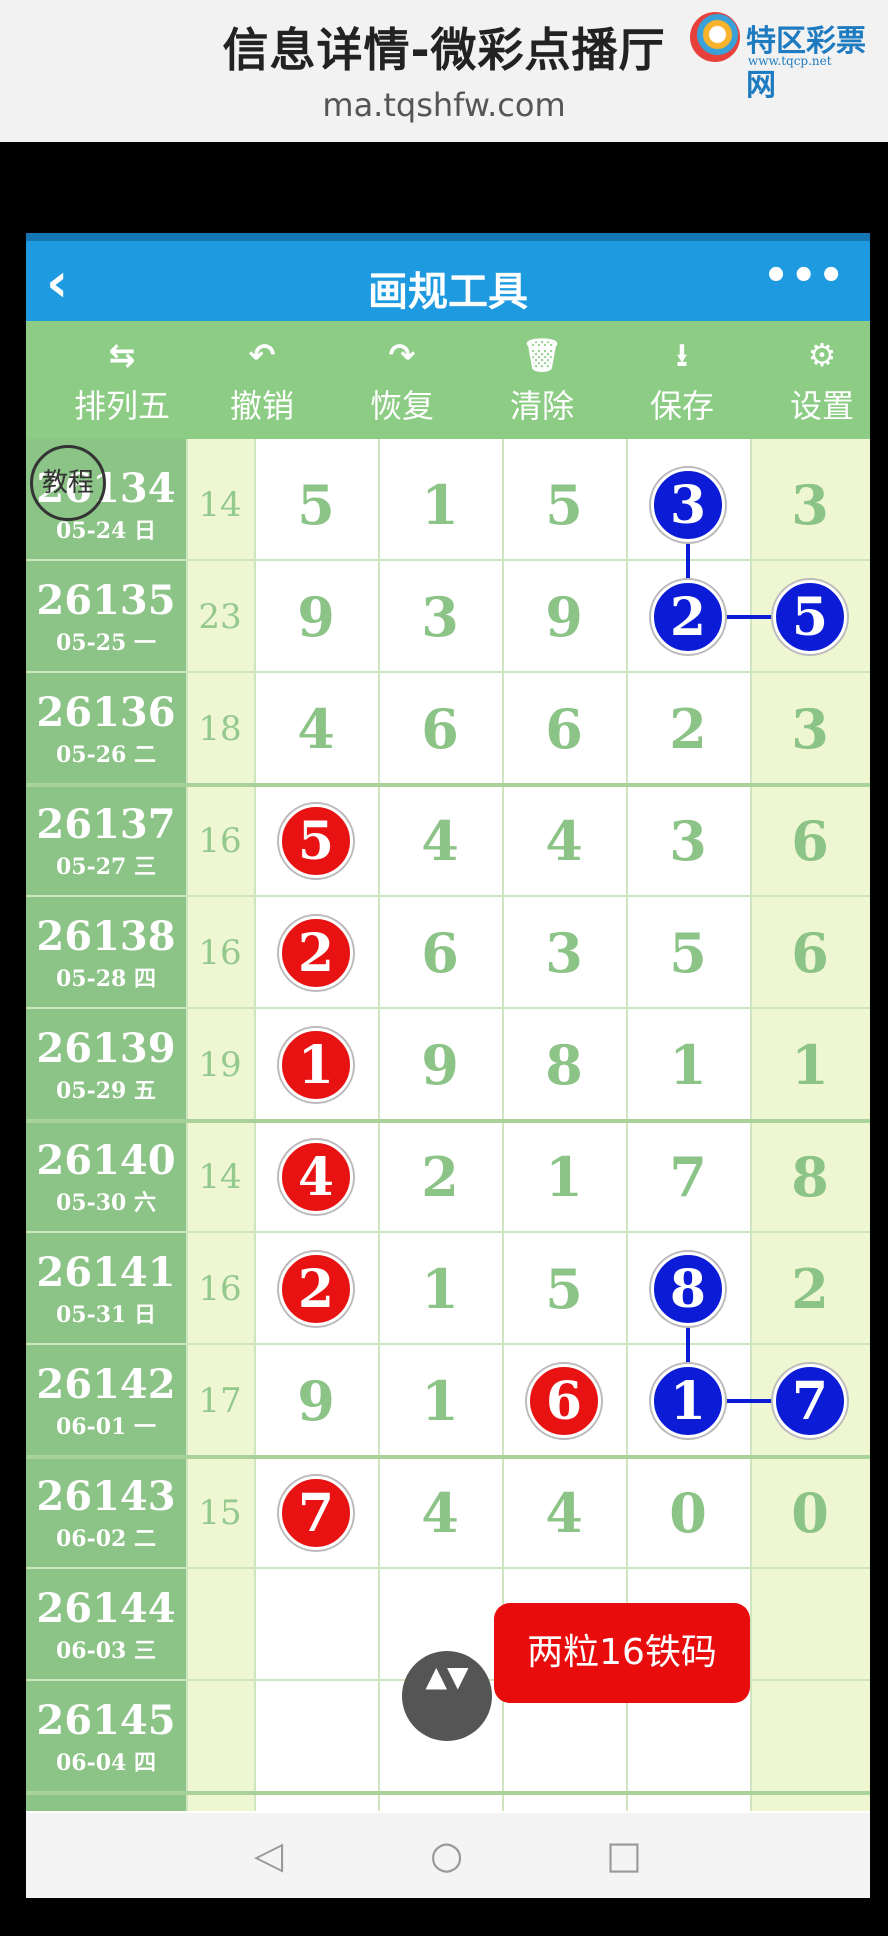  Describe the element at coordinates (688, 1289) in the screenshot. I see `marked-ball-blue: 8` at that location.